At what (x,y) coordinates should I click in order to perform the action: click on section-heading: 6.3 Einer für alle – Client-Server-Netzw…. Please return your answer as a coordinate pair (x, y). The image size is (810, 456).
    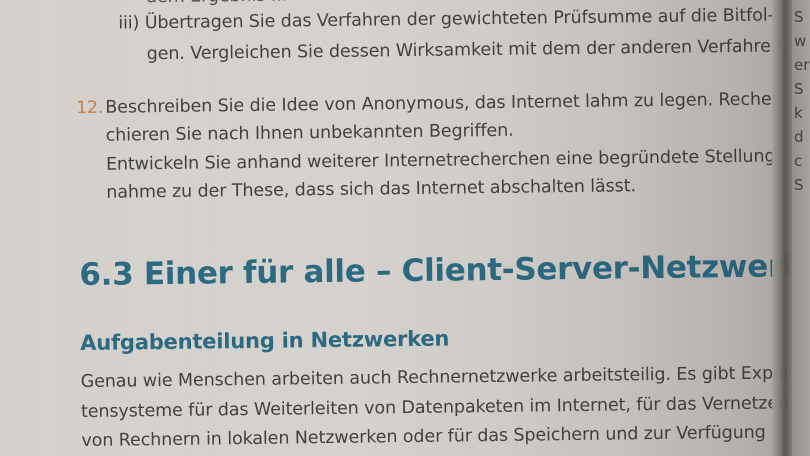
    Looking at the image, I should click on (434, 270).